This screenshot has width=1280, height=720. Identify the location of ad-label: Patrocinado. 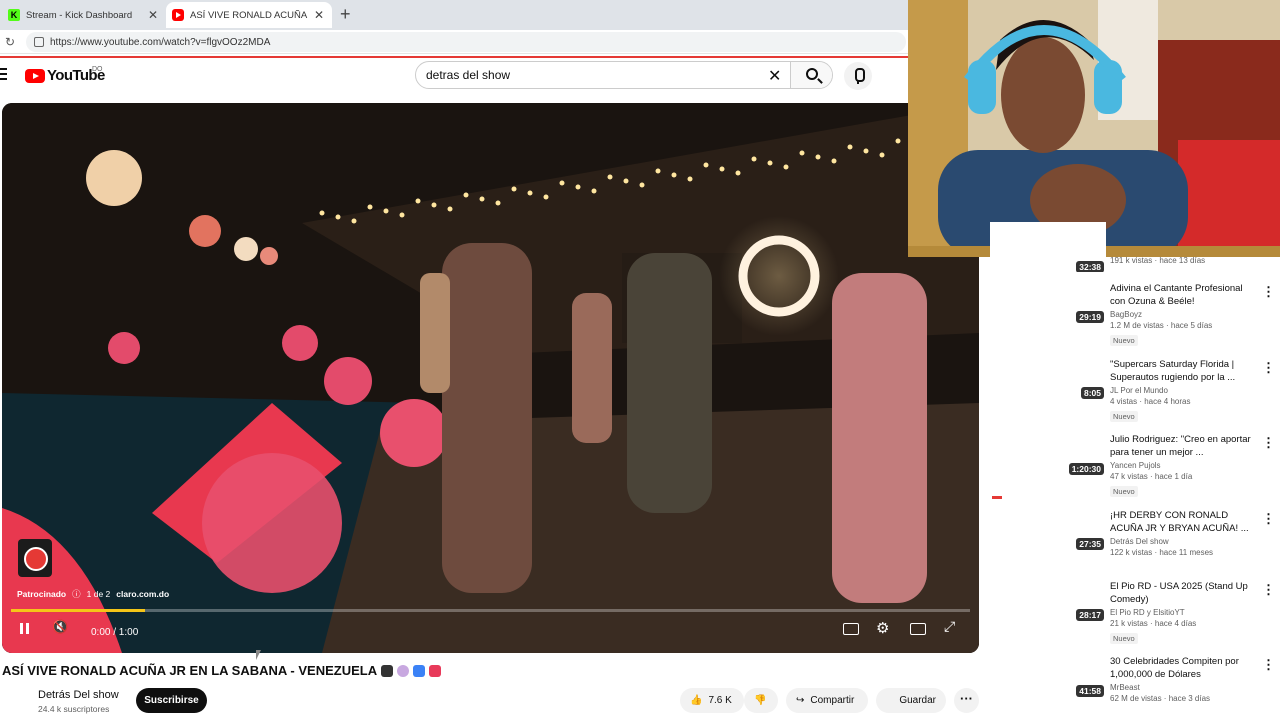
(42, 594).